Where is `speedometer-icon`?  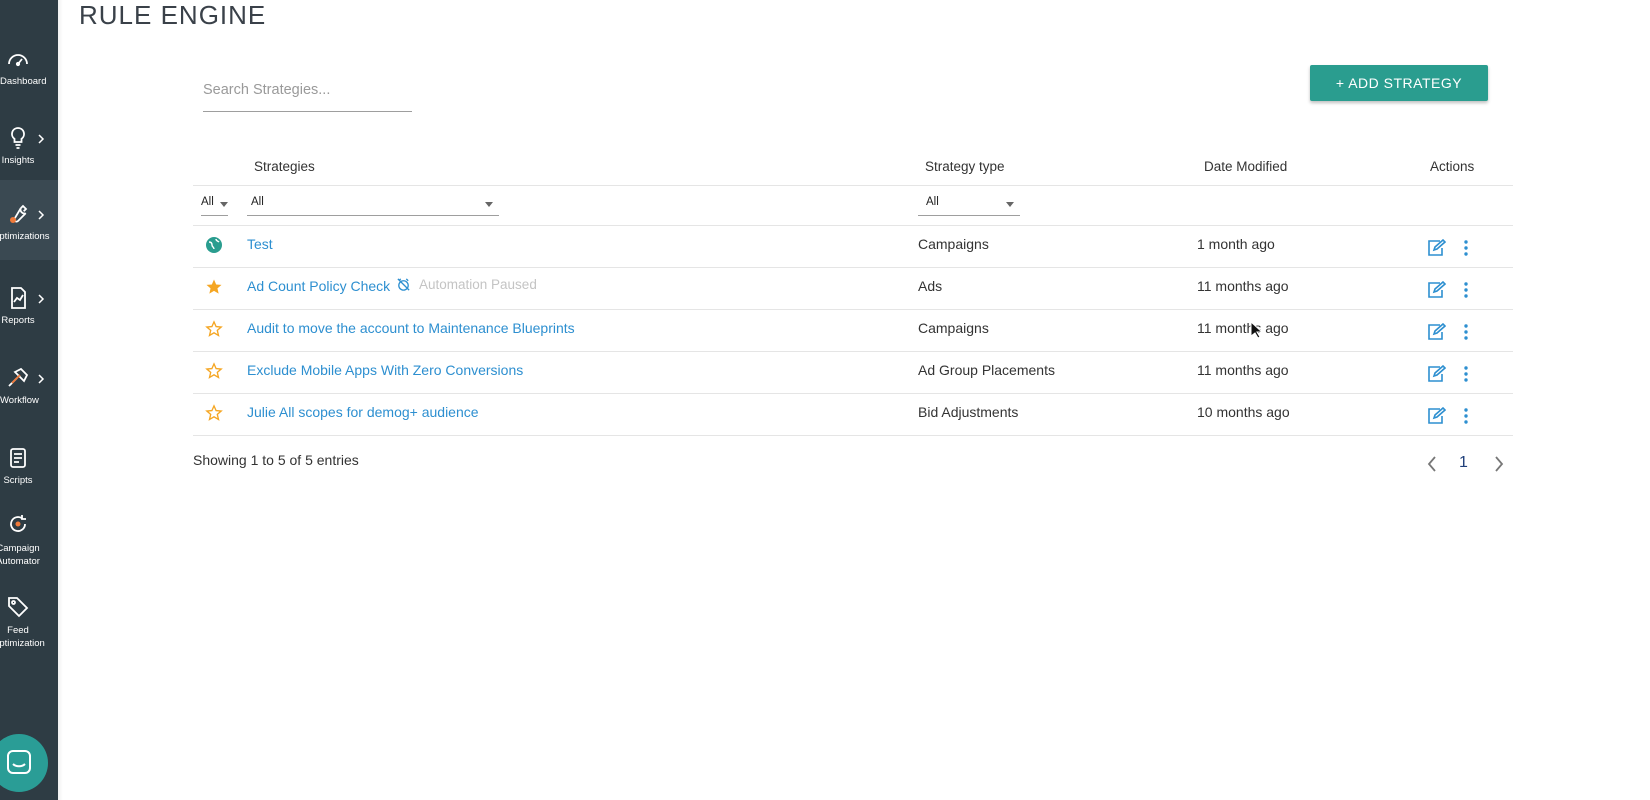 speedometer-icon is located at coordinates (18, 60).